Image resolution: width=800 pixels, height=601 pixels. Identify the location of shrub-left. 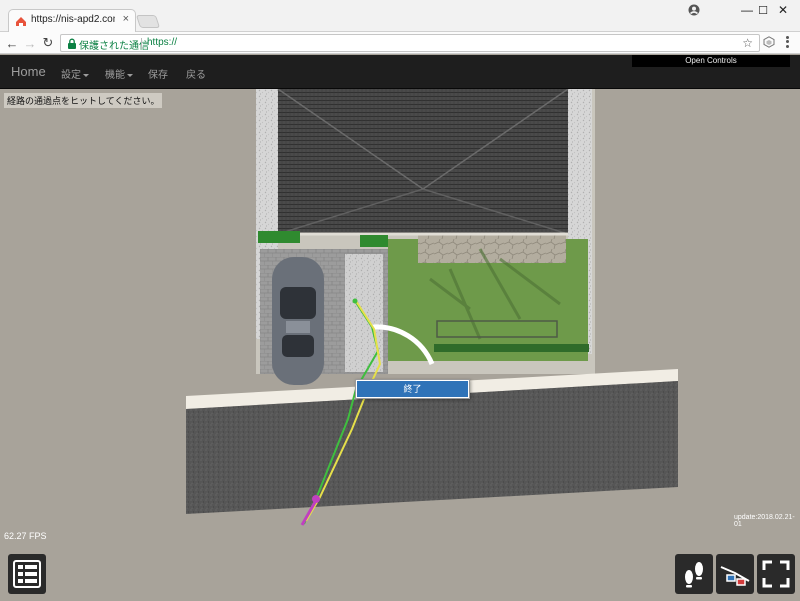
(279, 237).